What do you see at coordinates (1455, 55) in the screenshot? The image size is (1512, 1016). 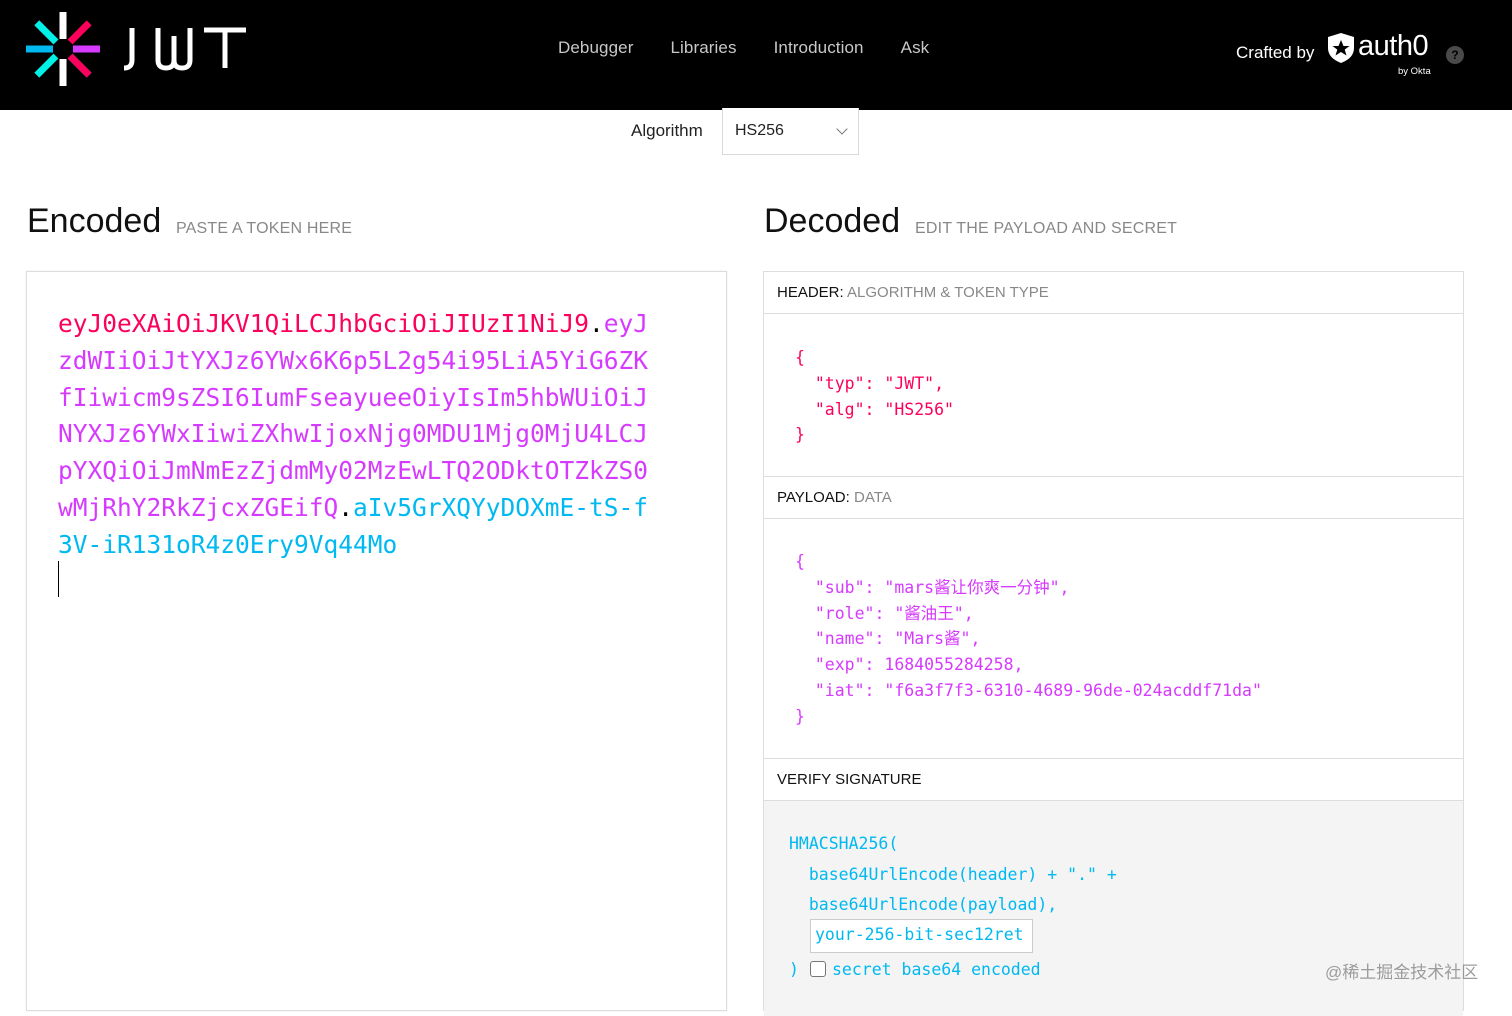 I see `help-icon: ?` at bounding box center [1455, 55].